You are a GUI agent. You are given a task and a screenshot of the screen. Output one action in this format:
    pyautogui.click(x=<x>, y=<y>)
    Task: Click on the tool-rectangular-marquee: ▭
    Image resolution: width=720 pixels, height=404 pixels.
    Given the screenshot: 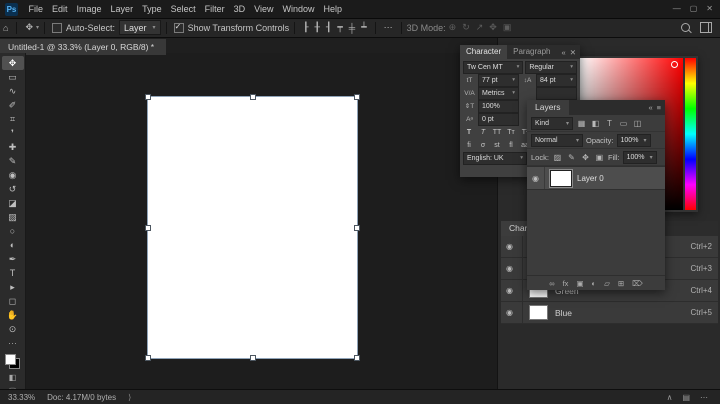 What is the action you would take?
    pyautogui.click(x=13, y=77)
    